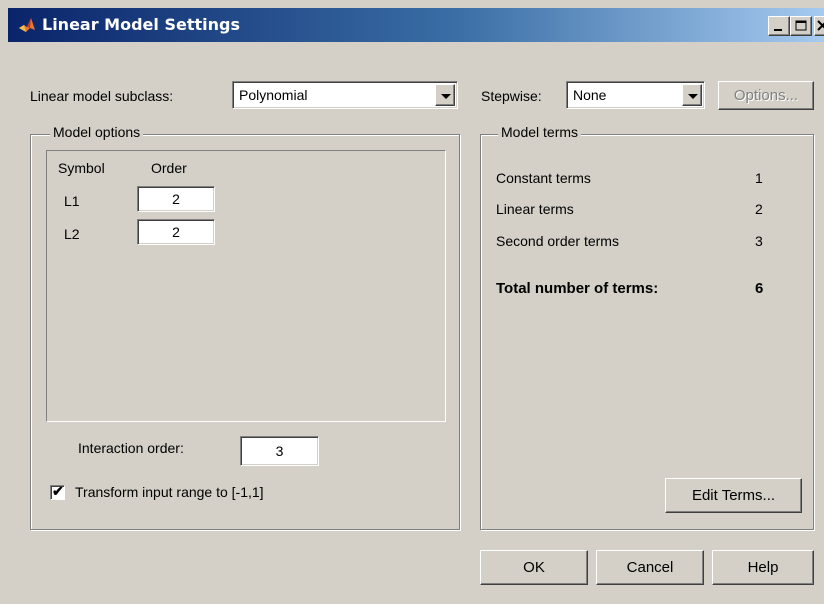  Describe the element at coordinates (759, 209) in the screenshot. I see `linear-terms-value: 2` at that location.